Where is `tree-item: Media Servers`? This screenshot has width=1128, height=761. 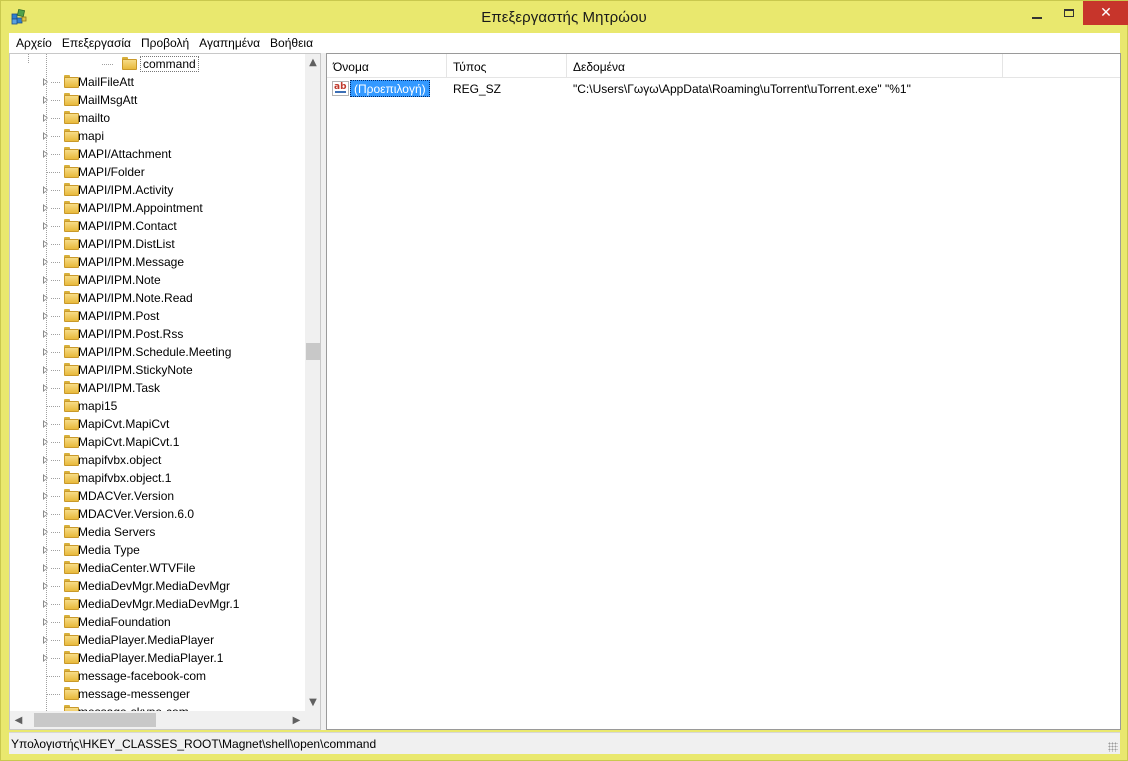 tree-item: Media Servers is located at coordinates (157, 532).